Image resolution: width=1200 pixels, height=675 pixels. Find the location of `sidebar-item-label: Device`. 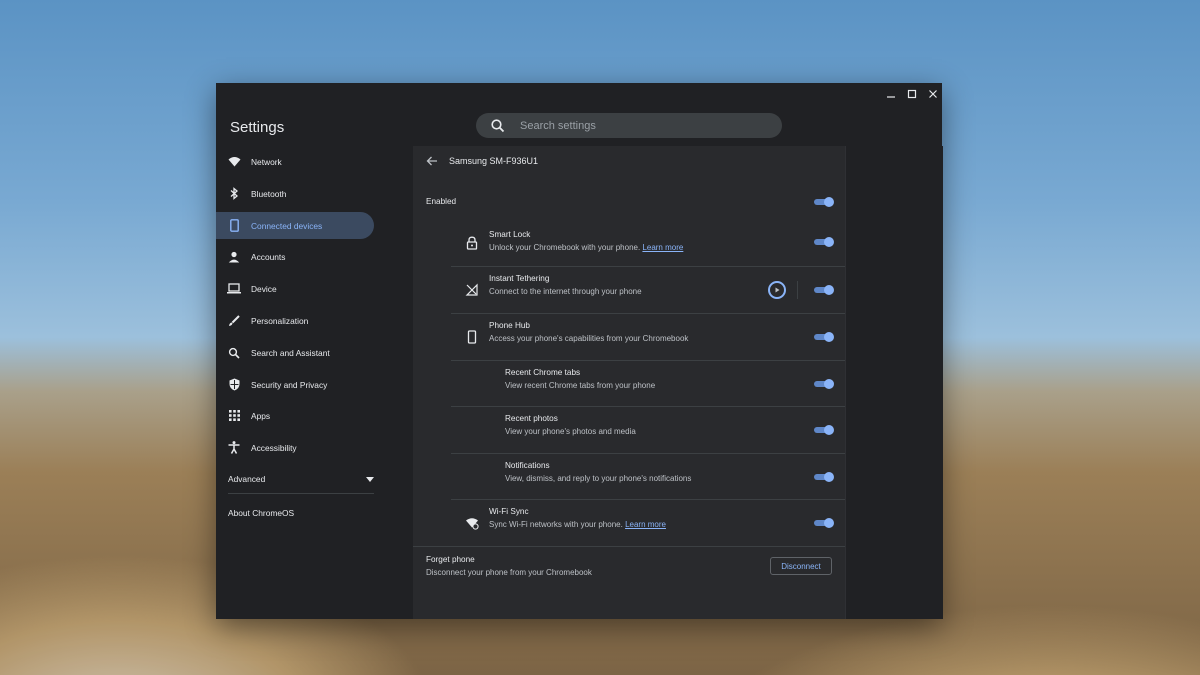

sidebar-item-label: Device is located at coordinates (264, 288).